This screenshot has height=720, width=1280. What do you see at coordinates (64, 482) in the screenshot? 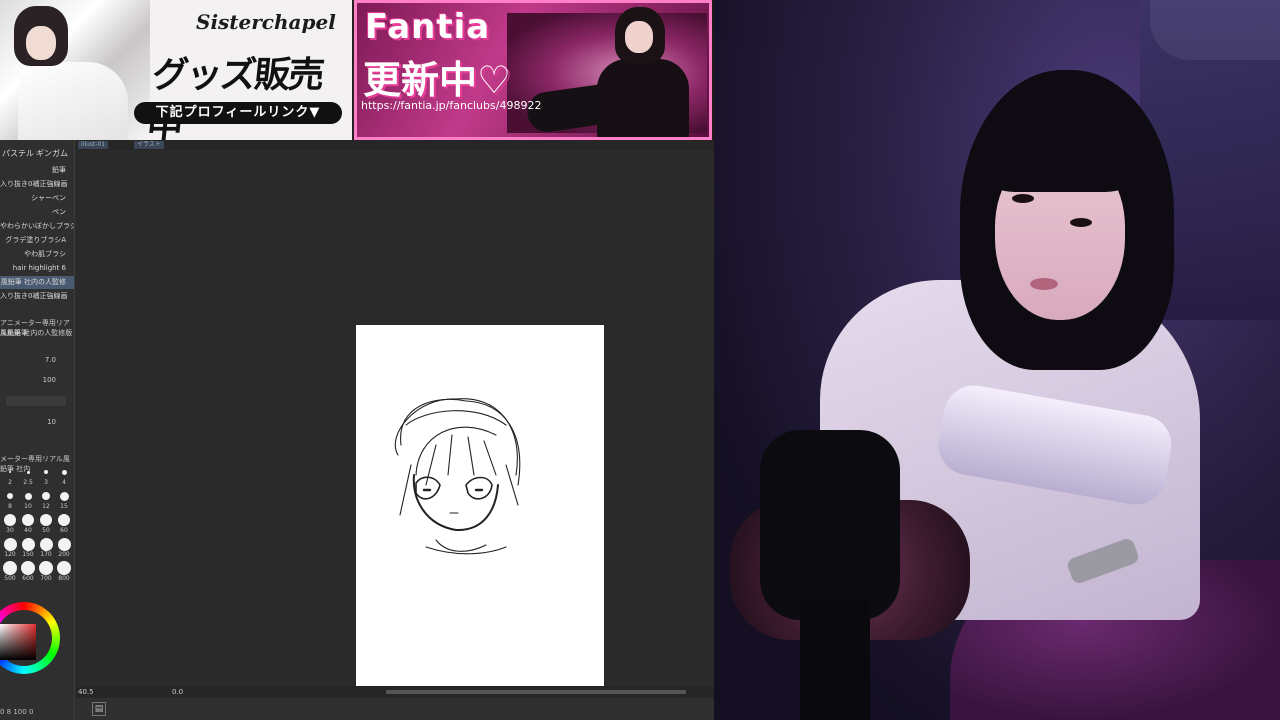
I see `size-label: 4` at bounding box center [64, 482].